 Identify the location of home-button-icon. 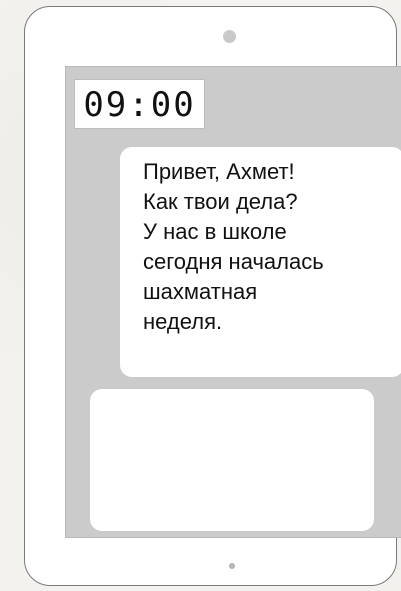
(232, 566).